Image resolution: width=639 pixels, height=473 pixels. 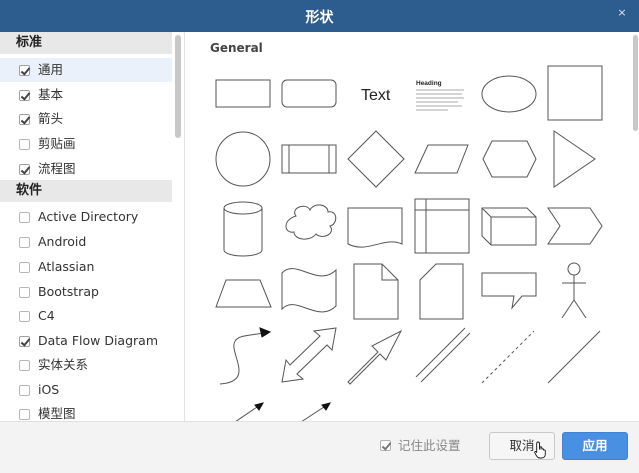 I want to click on library-item-flowchart: 流程图, so click(x=86, y=169).